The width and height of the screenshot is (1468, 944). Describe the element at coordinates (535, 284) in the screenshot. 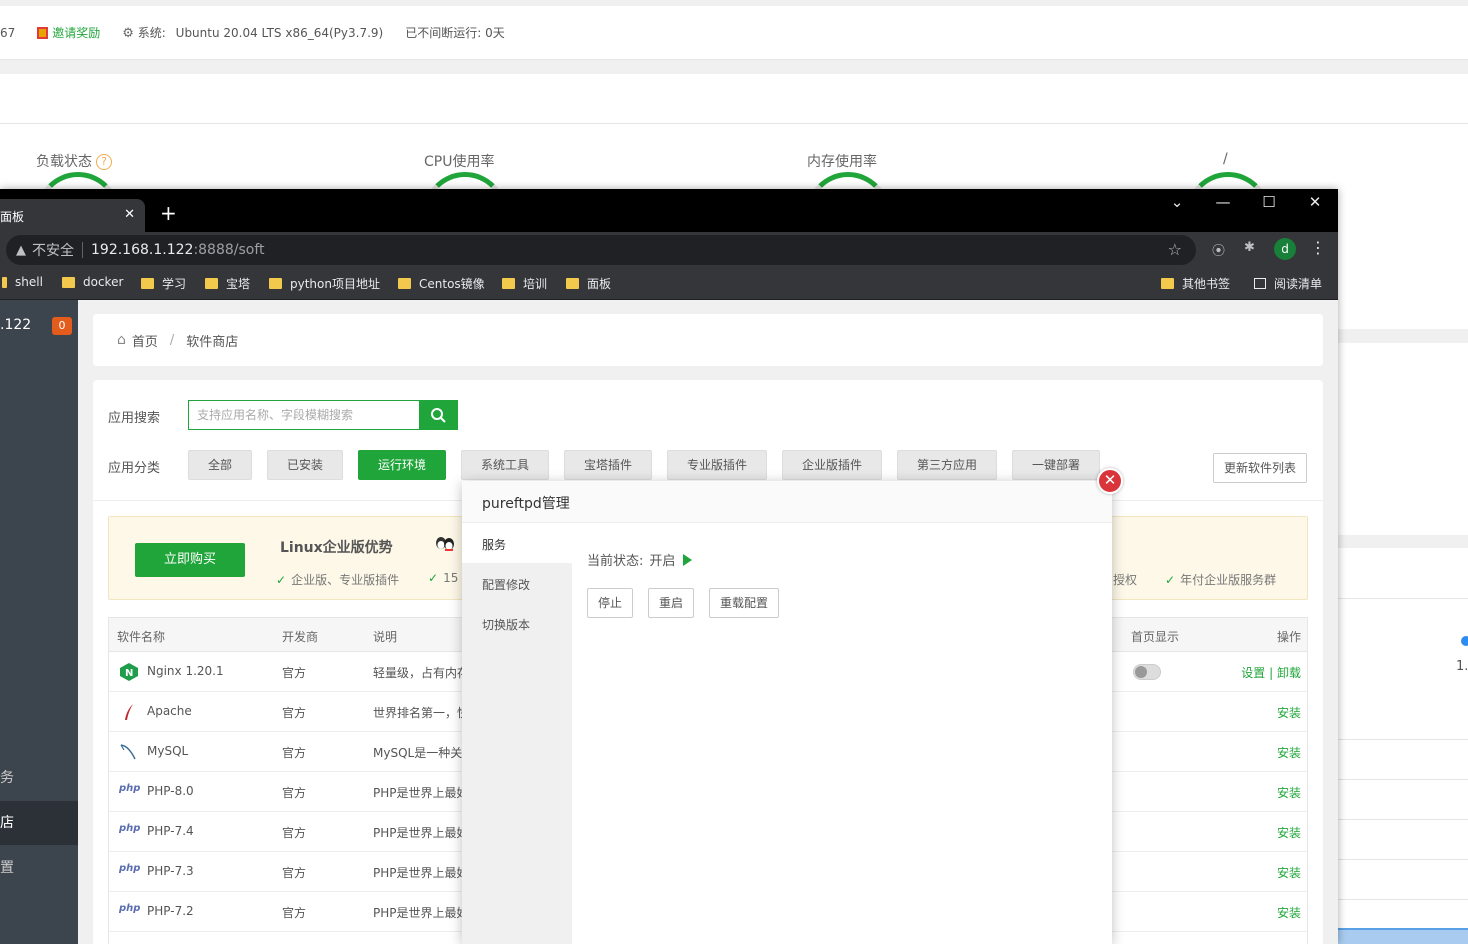

I see `bookmark-label: 培训` at that location.